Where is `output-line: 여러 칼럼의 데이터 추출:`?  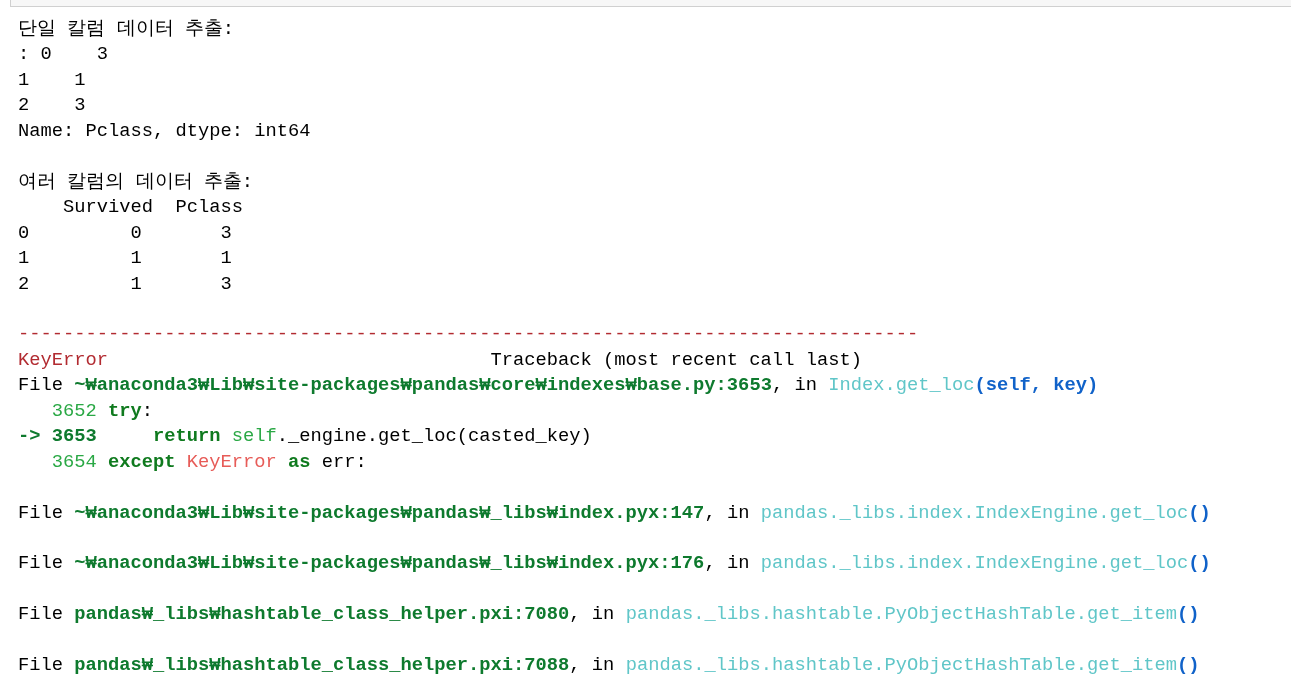 output-line: 여러 칼럼의 데이터 추출: is located at coordinates (135, 182).